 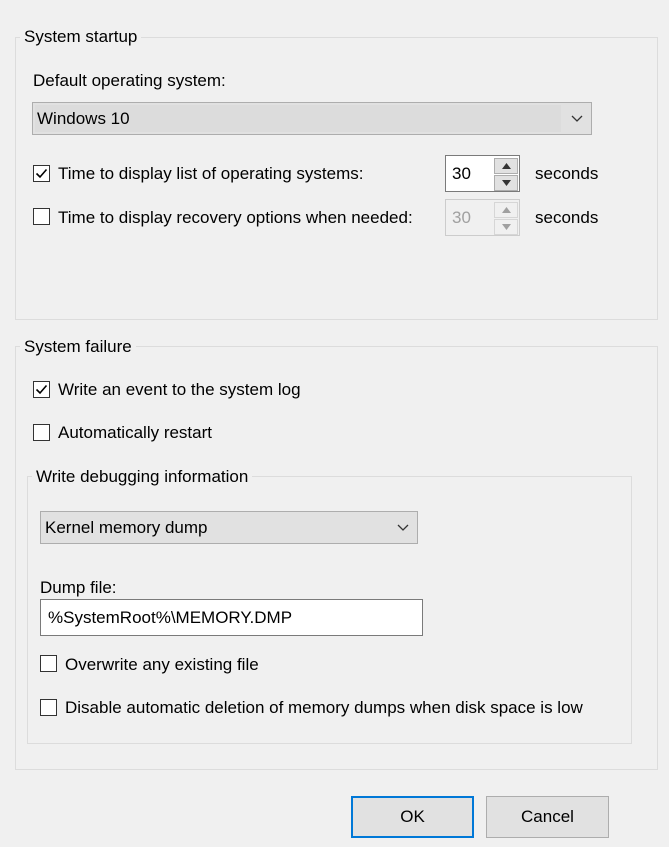 What do you see at coordinates (567, 173) in the screenshot?
I see `display-os-list-unit: seconds` at bounding box center [567, 173].